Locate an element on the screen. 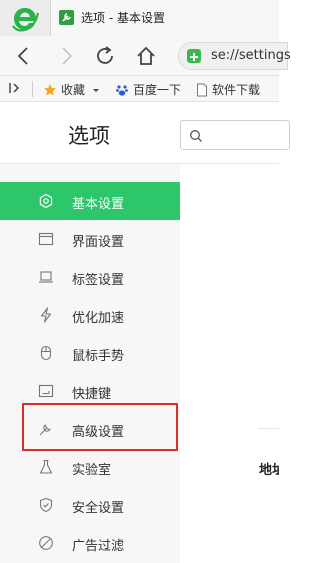  sidebar-item-label: 界面设置 is located at coordinates (98, 242).